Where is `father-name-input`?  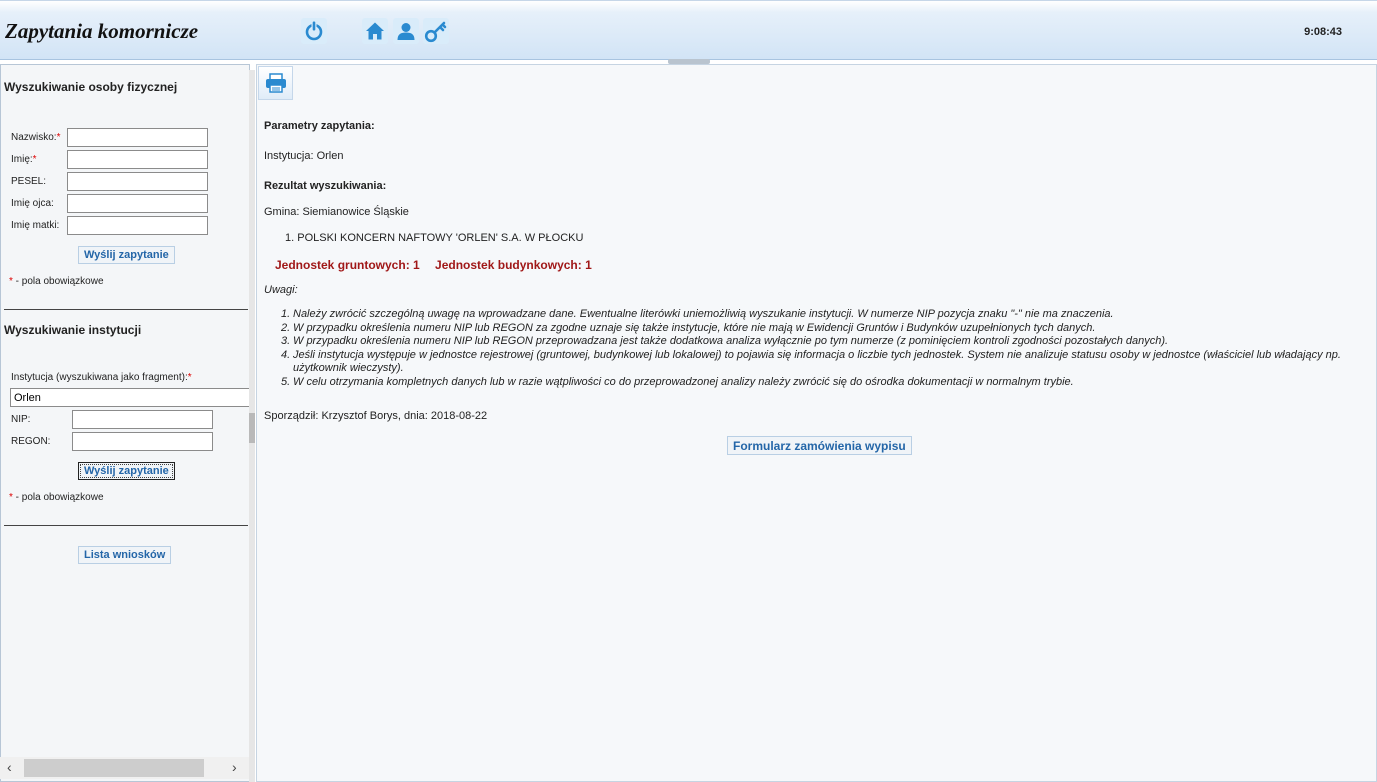
father-name-input is located at coordinates (137, 203).